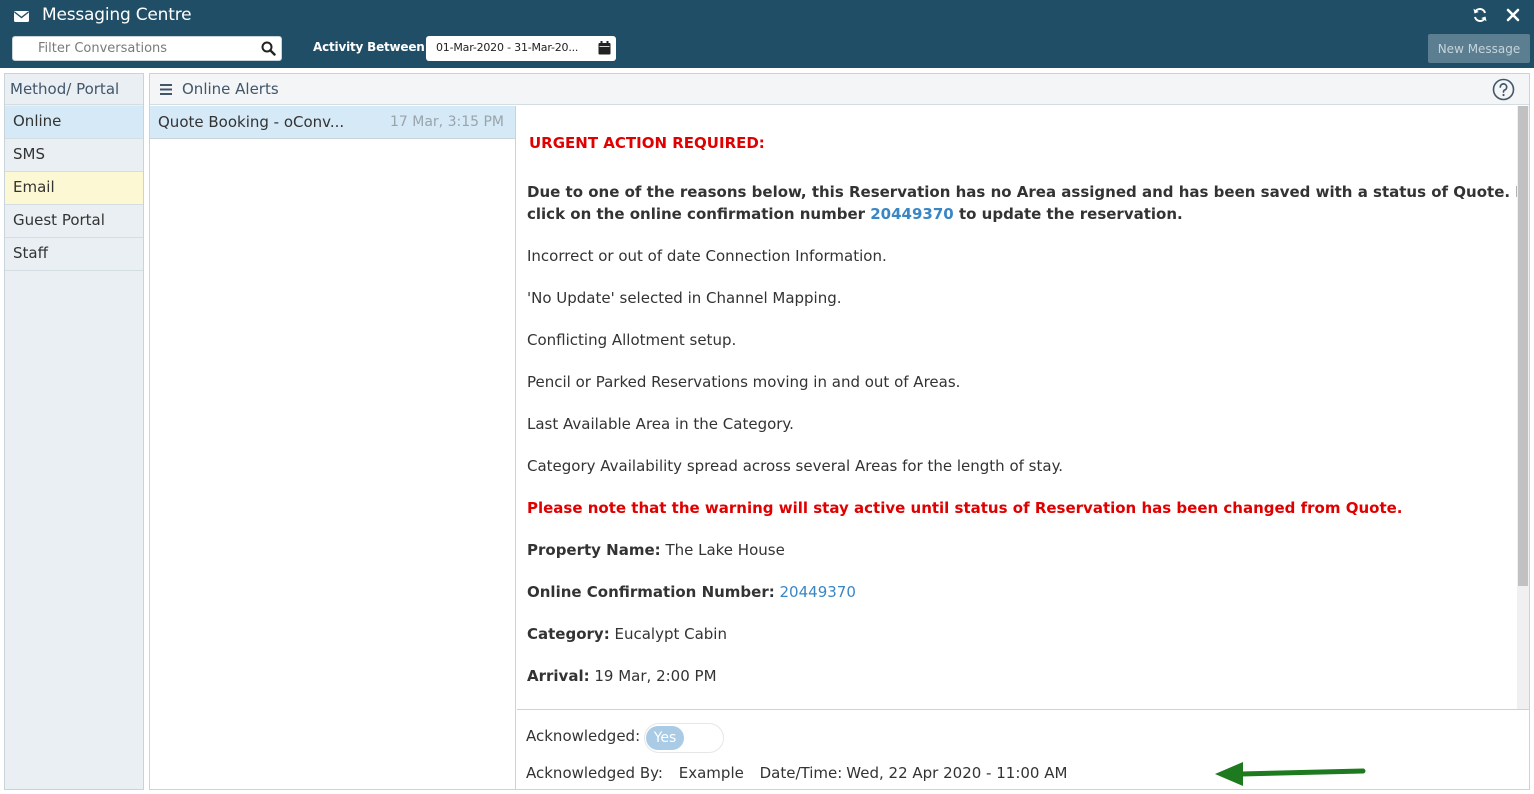 The height and width of the screenshot is (794, 1534). Describe the element at coordinates (74, 122) in the screenshot. I see `sidebar-item-online: Online` at that location.